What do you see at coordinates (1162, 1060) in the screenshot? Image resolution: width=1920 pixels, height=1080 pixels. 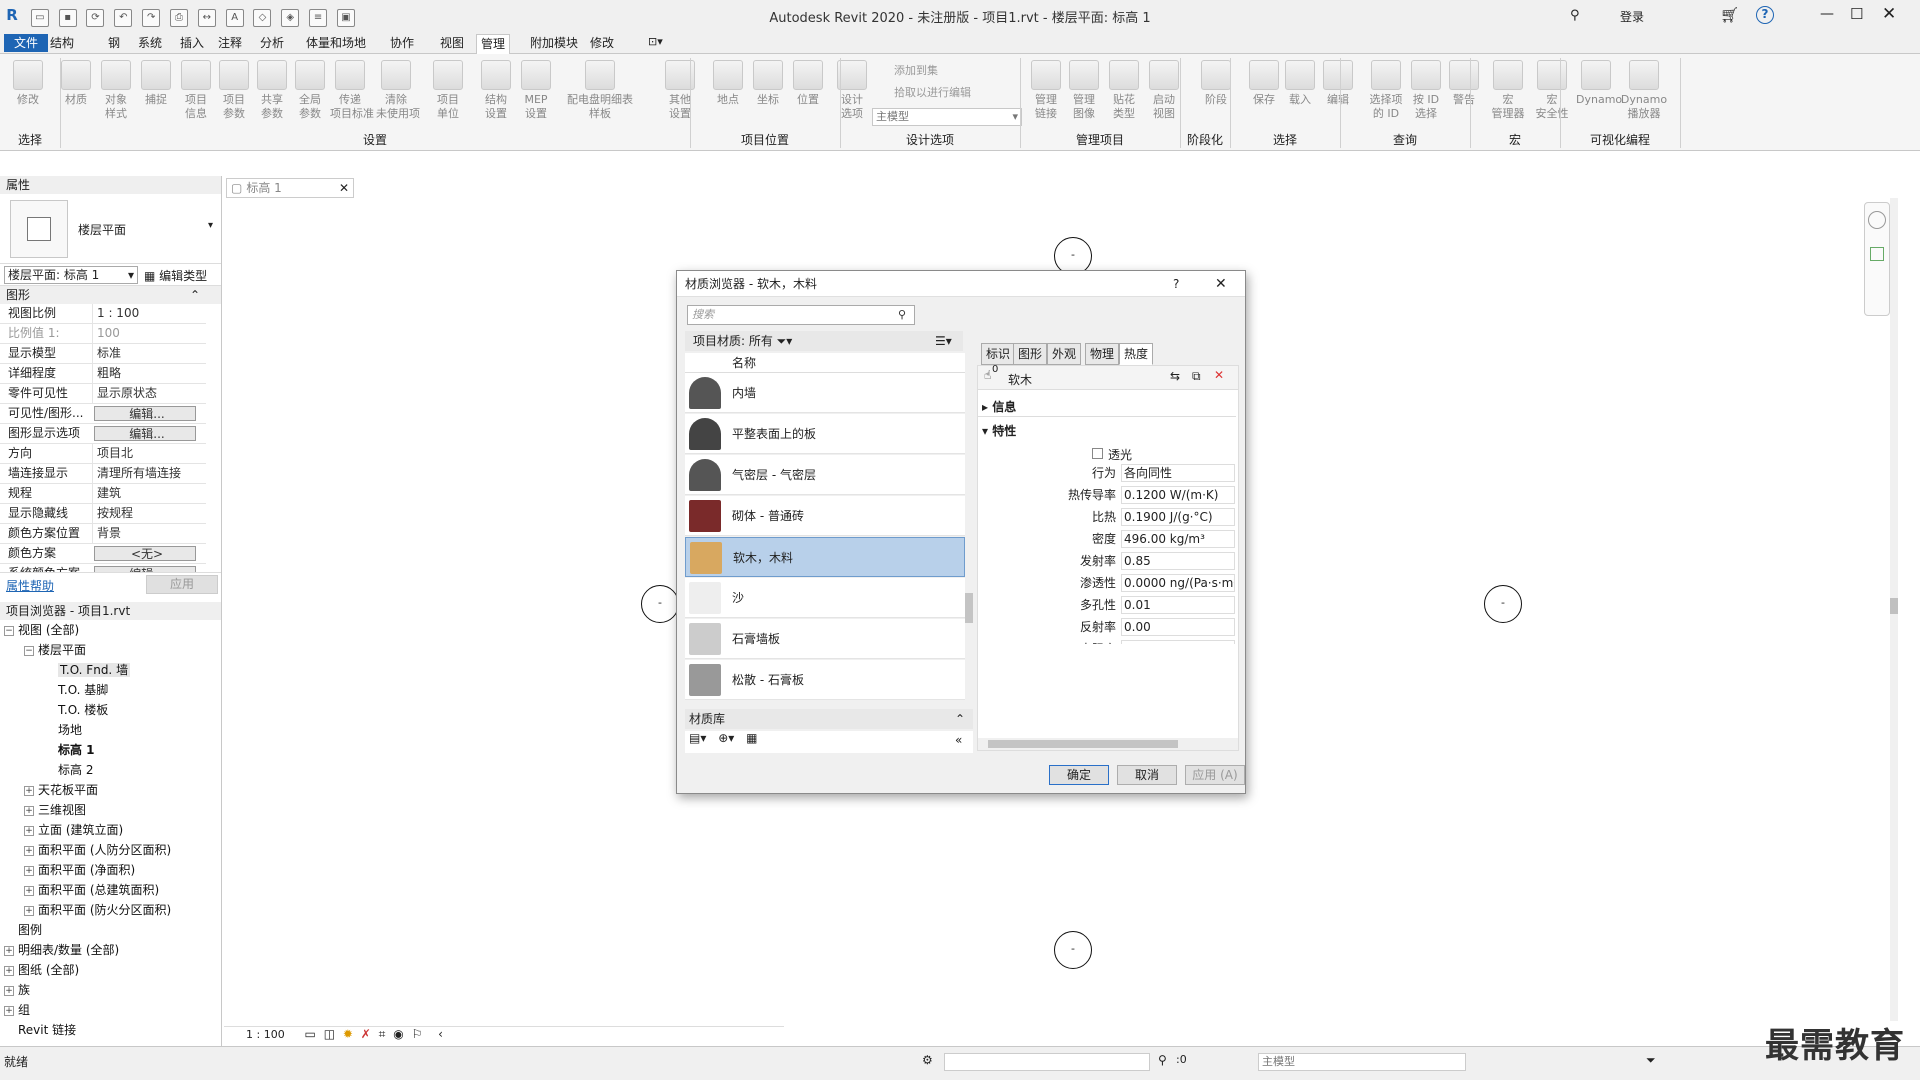 I see `editable-icon: ⚲` at bounding box center [1162, 1060].